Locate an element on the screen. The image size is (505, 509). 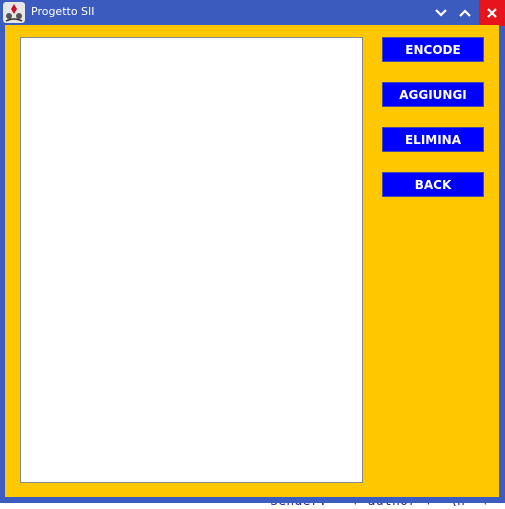
back-button: BACK is located at coordinates (433, 184).